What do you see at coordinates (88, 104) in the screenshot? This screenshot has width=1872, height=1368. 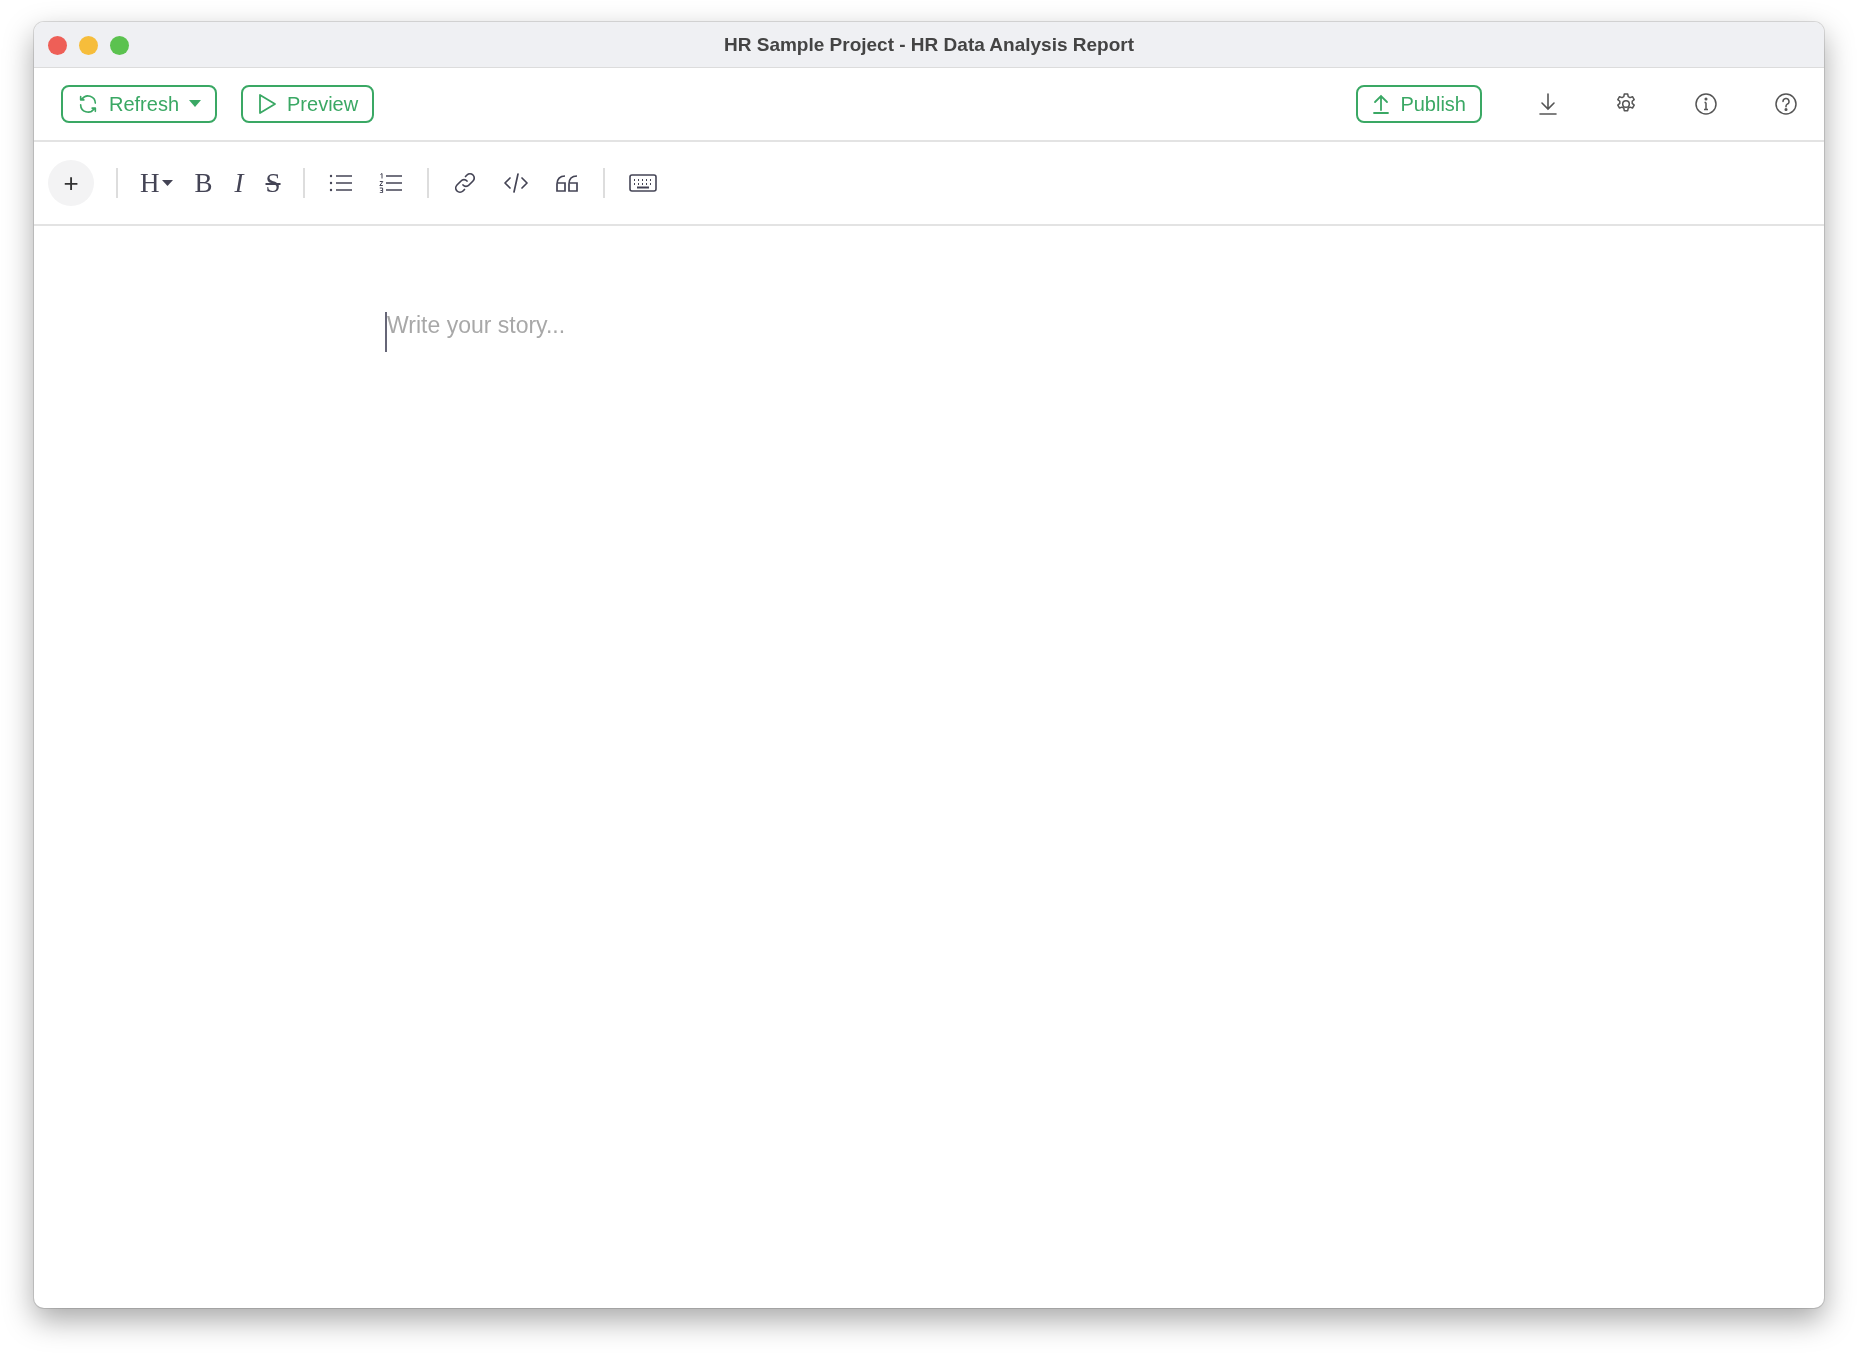 I see `refresh-icon` at bounding box center [88, 104].